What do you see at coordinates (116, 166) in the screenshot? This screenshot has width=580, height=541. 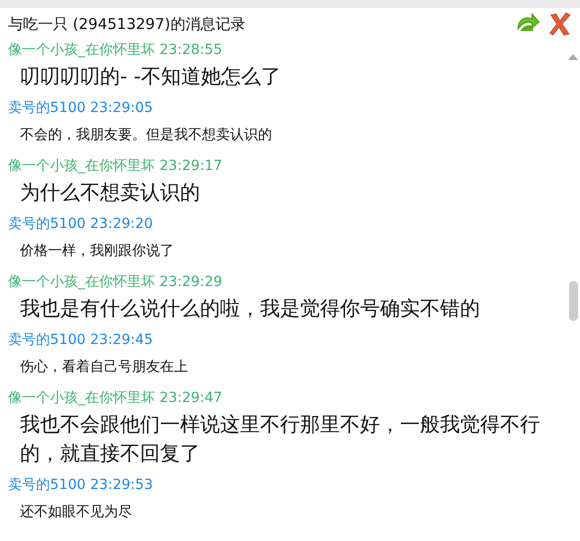 I see `message-header: 像一个小孩_在你怀里坏 23:29:17` at bounding box center [116, 166].